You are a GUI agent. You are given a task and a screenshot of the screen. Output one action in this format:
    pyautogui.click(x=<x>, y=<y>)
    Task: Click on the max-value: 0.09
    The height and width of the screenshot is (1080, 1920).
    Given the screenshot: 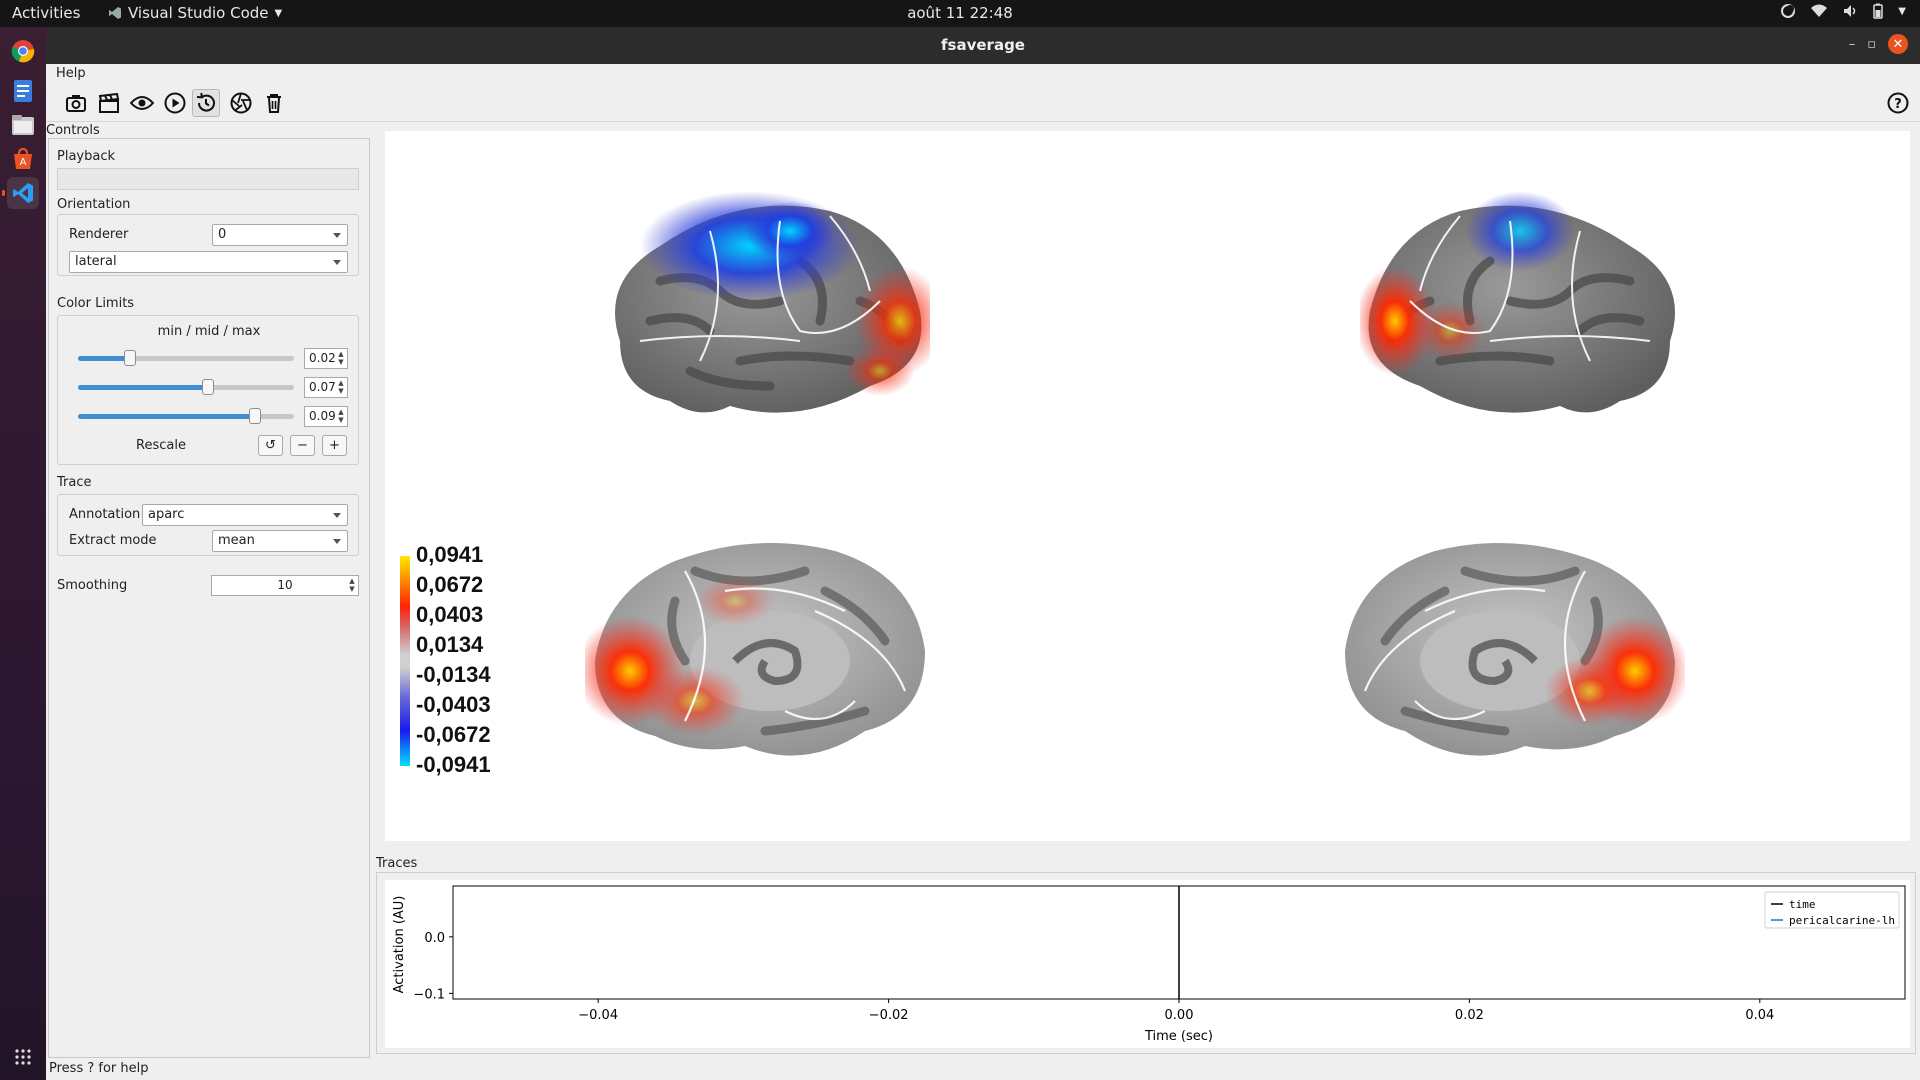 What is the action you would take?
    pyautogui.click(x=322, y=416)
    